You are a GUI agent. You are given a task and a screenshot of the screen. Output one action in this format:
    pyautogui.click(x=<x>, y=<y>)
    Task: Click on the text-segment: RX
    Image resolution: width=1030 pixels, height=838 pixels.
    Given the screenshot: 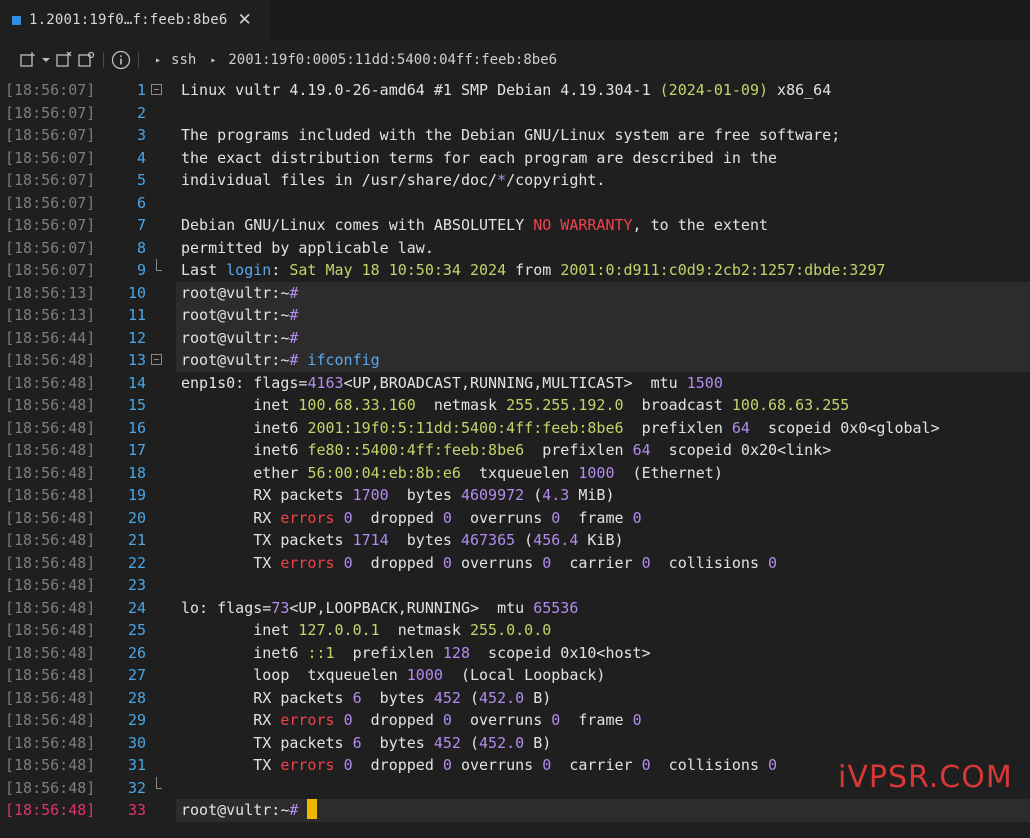 What is the action you would take?
    pyautogui.click(x=231, y=517)
    